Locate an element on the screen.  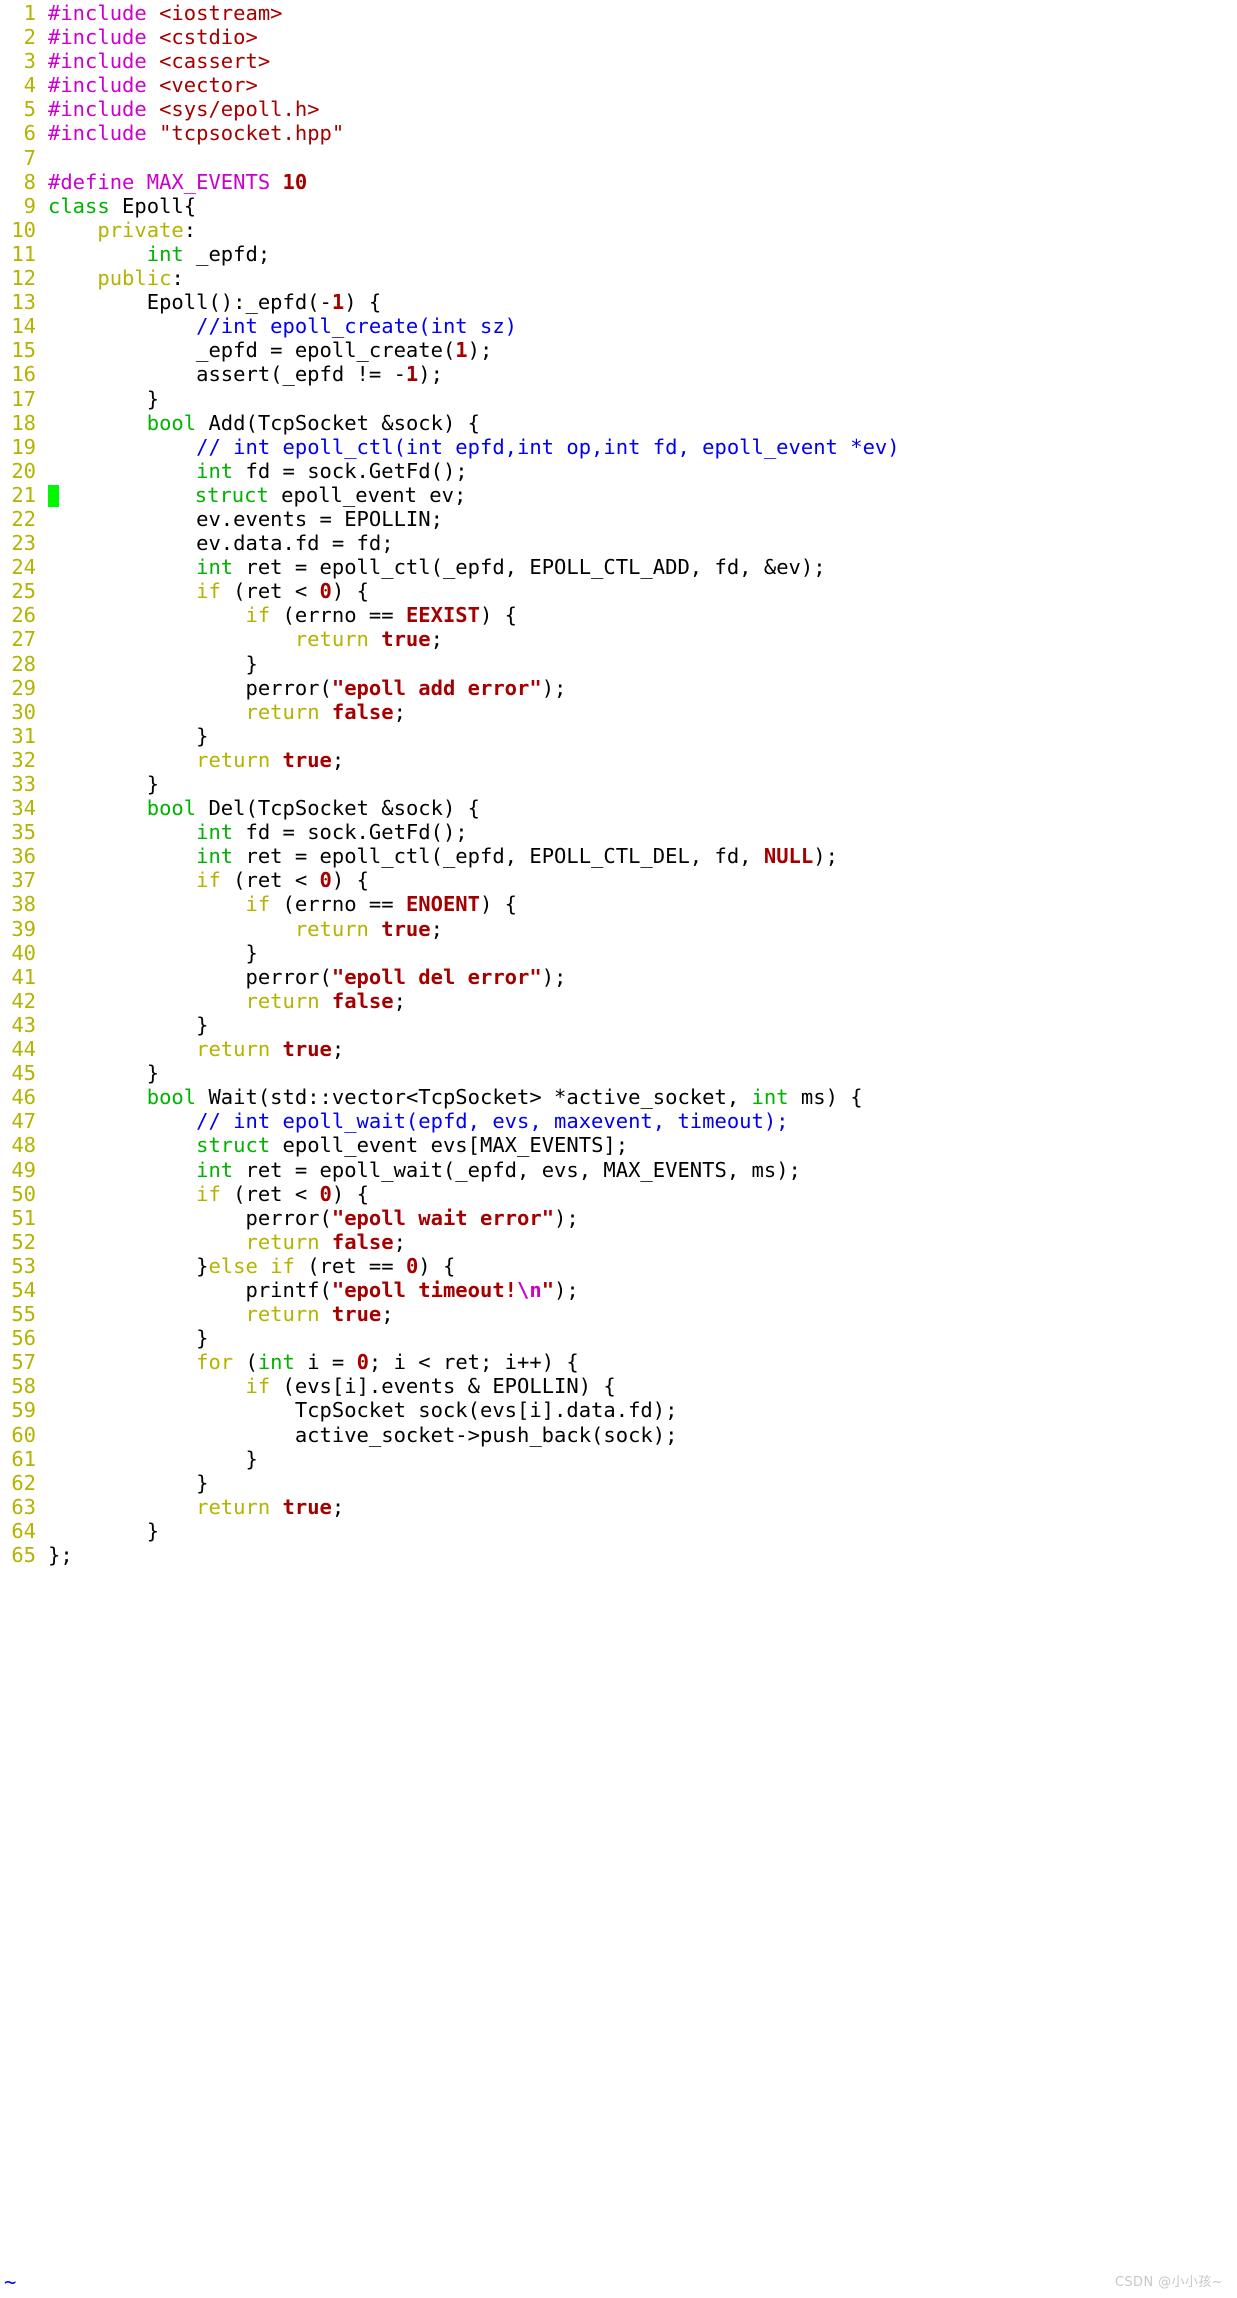
code-line: 9 class Epoll{ is located at coordinates (618, 206).